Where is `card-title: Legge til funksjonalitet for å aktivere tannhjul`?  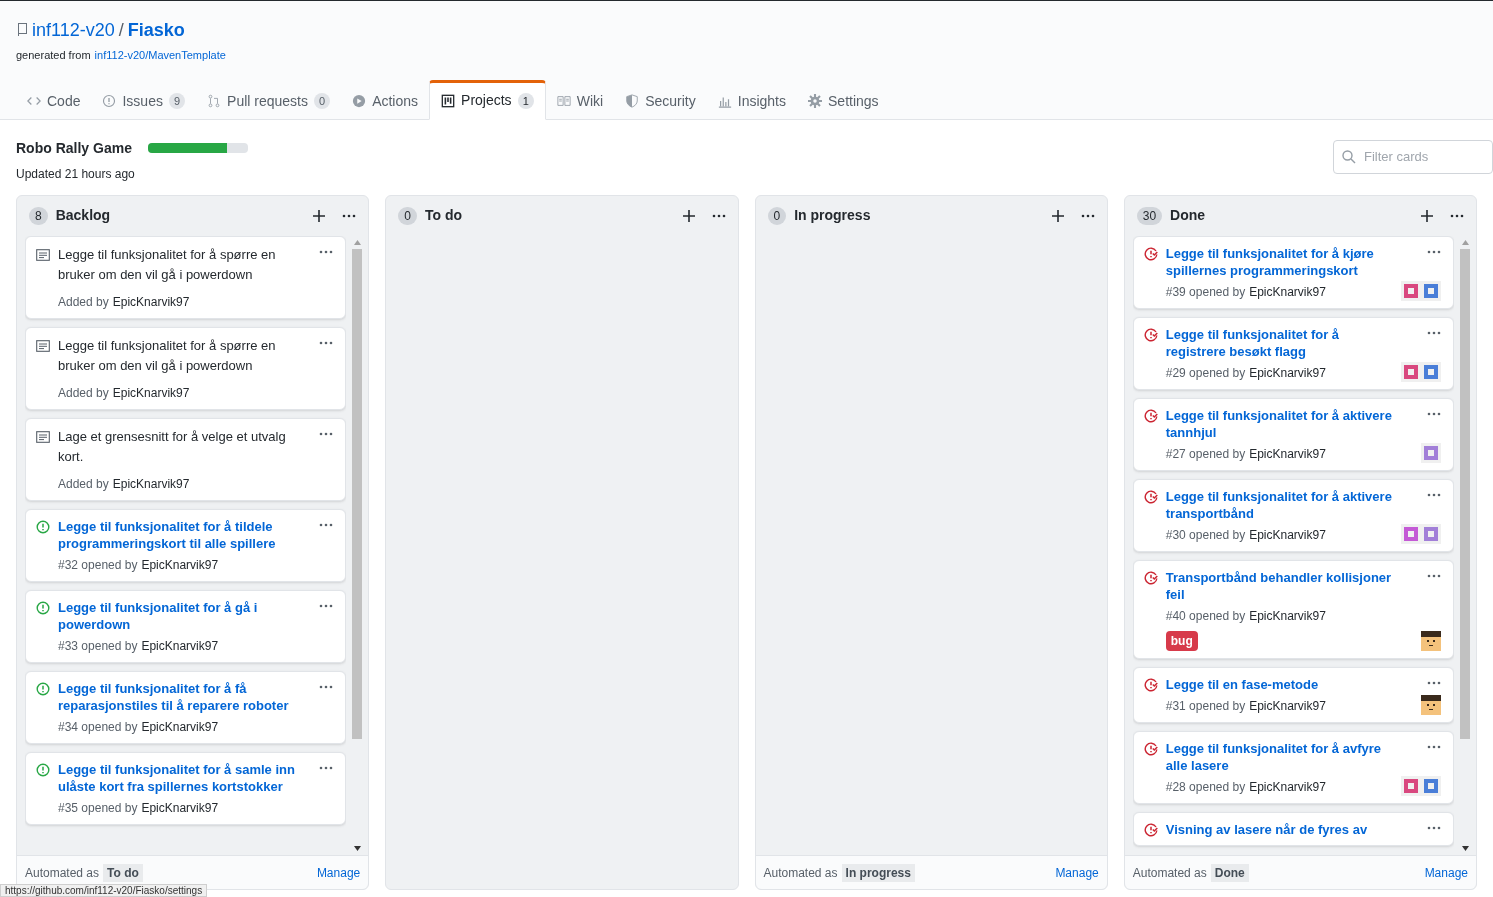 card-title: Legge til funksjonalitet for å aktivere tannhjul is located at coordinates (1289, 423).